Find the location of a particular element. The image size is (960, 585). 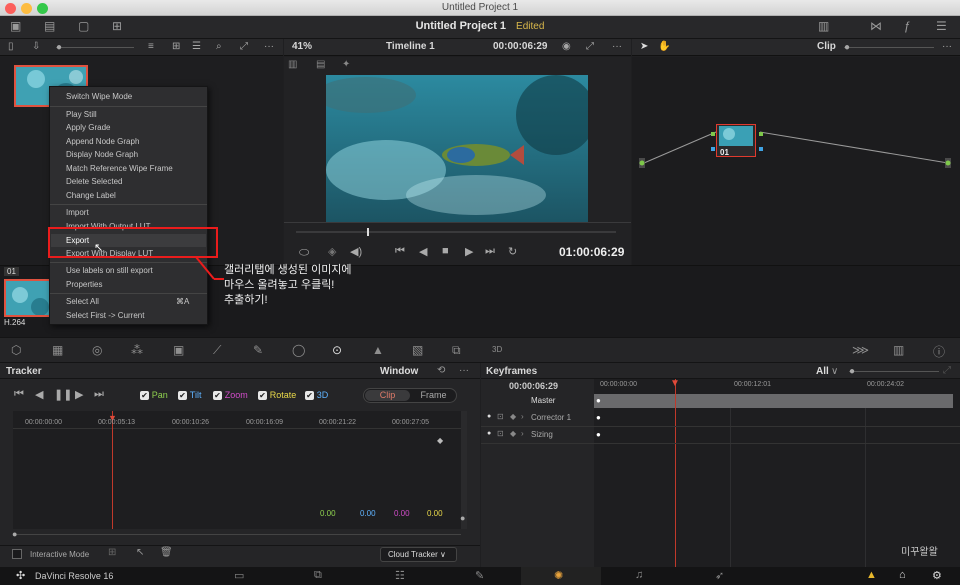

track-forward-icon: ▶ is located at coordinates (79, 394).